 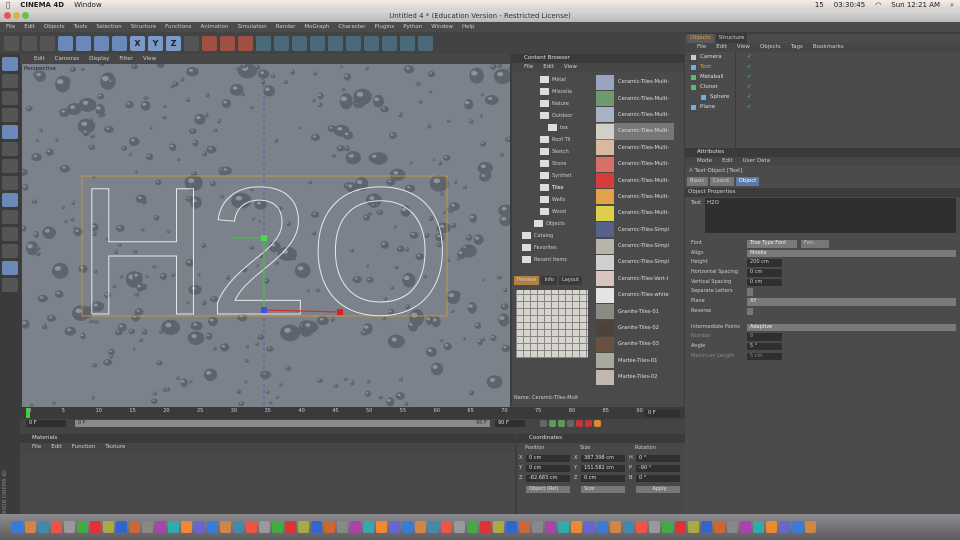 I want to click on go-start-button, so click(x=543, y=423).